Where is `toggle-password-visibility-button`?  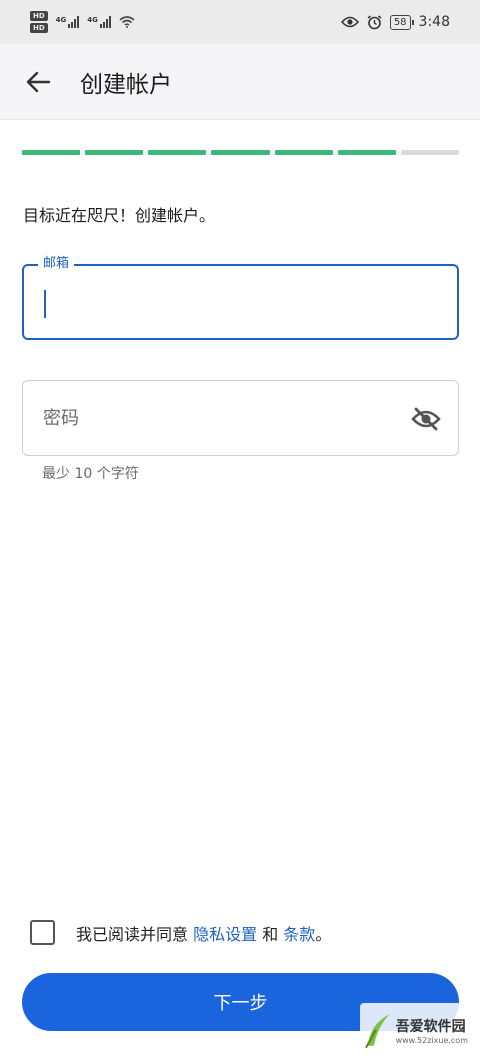
toggle-password-visibility-button is located at coordinates (426, 419).